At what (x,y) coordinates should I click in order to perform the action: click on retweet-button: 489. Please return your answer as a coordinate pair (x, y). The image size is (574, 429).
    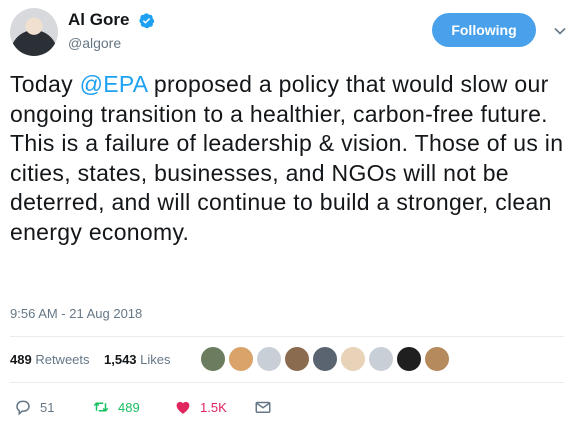
    Looking at the image, I should click on (116, 407).